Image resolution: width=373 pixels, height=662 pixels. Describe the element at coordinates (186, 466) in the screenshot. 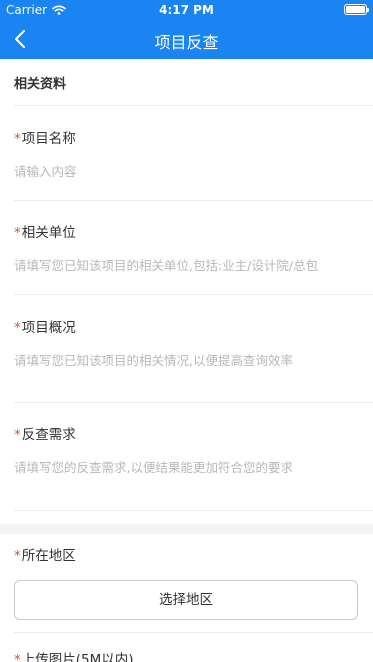

I see `reverse-requirement-input: 请填写您的反查需求,以便结果能更加符合您的要求` at that location.